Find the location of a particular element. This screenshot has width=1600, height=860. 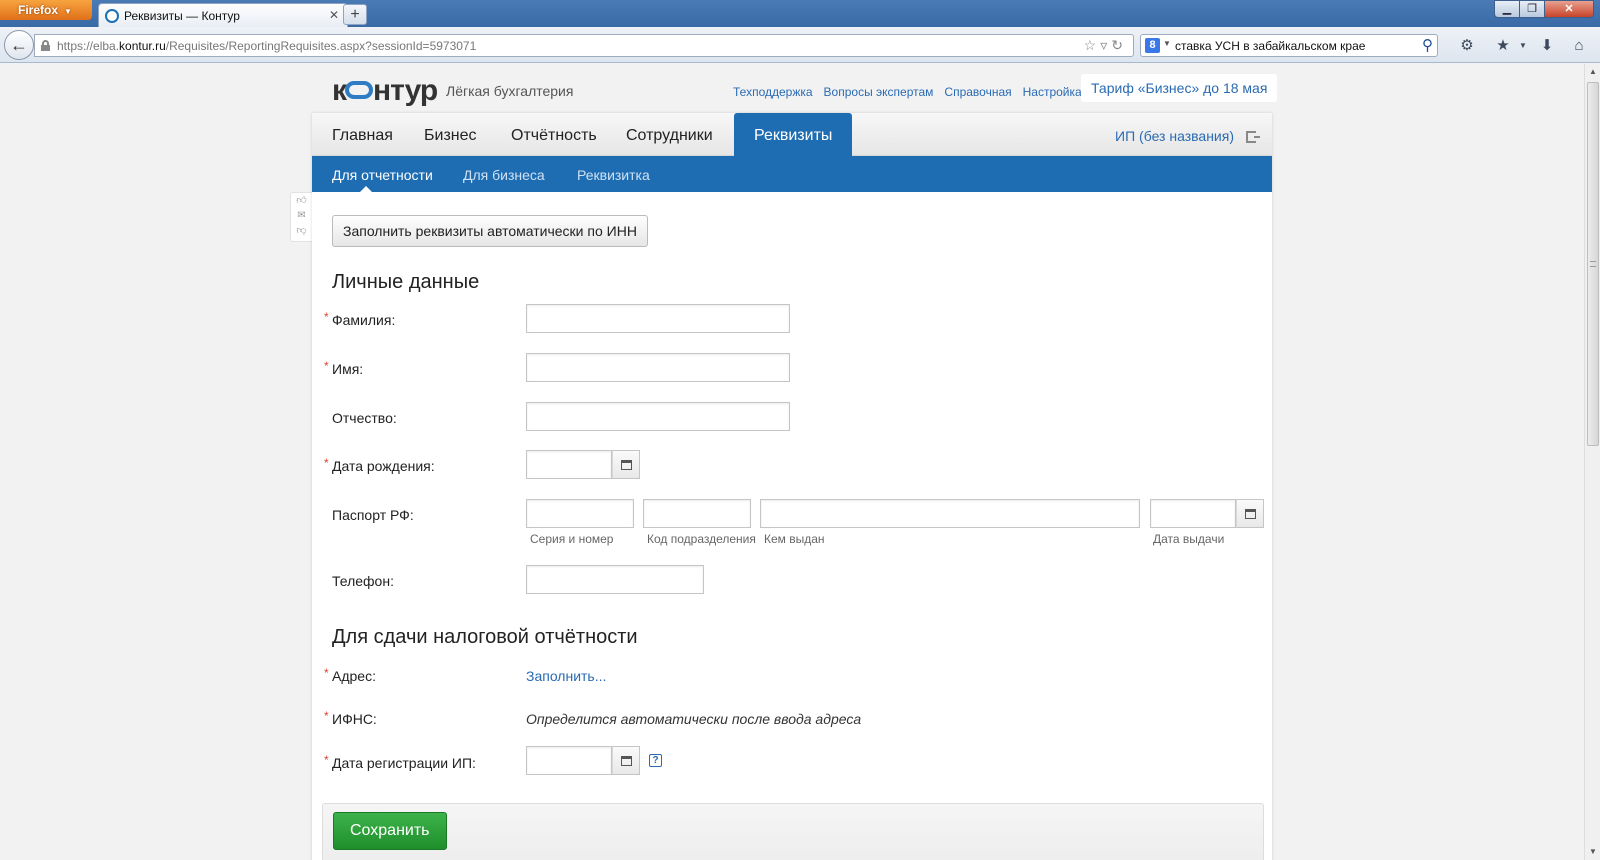

passport-series-field is located at coordinates (580, 513).